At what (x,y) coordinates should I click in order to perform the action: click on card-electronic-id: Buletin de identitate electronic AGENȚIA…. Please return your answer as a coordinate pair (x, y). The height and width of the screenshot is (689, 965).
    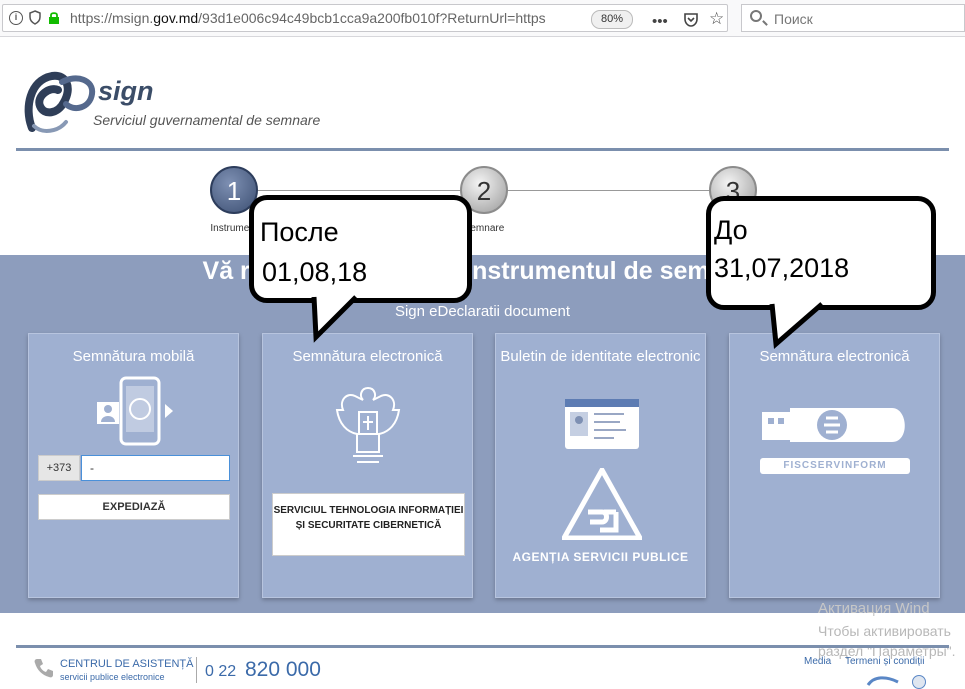
    Looking at the image, I should click on (600, 465).